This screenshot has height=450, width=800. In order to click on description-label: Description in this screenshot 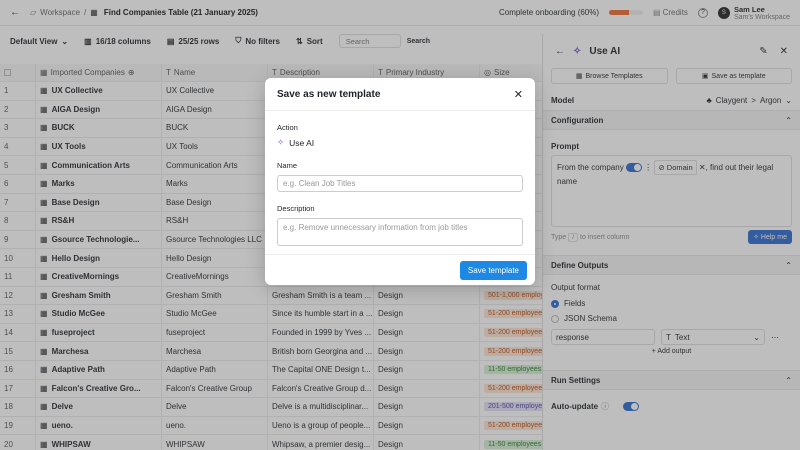, I will do `click(296, 208)`.